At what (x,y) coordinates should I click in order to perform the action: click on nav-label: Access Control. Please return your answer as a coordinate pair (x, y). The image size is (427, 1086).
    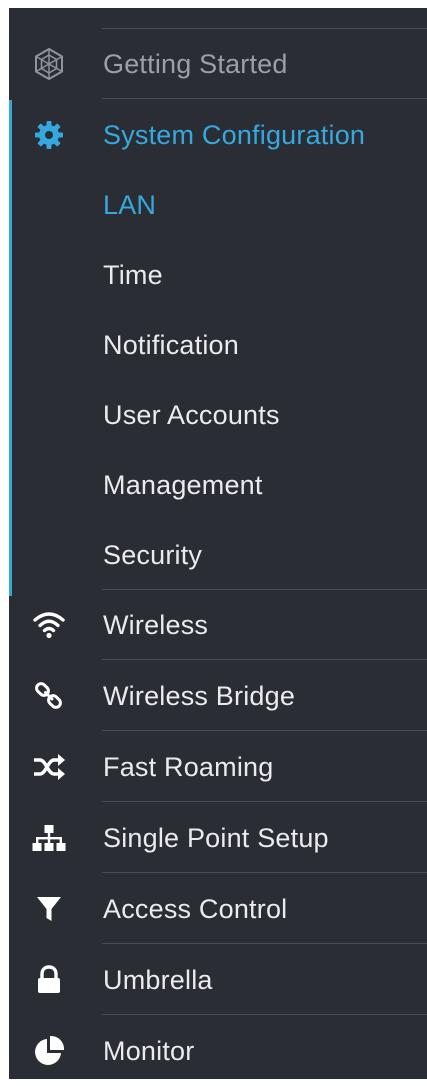
    Looking at the image, I should click on (195, 908).